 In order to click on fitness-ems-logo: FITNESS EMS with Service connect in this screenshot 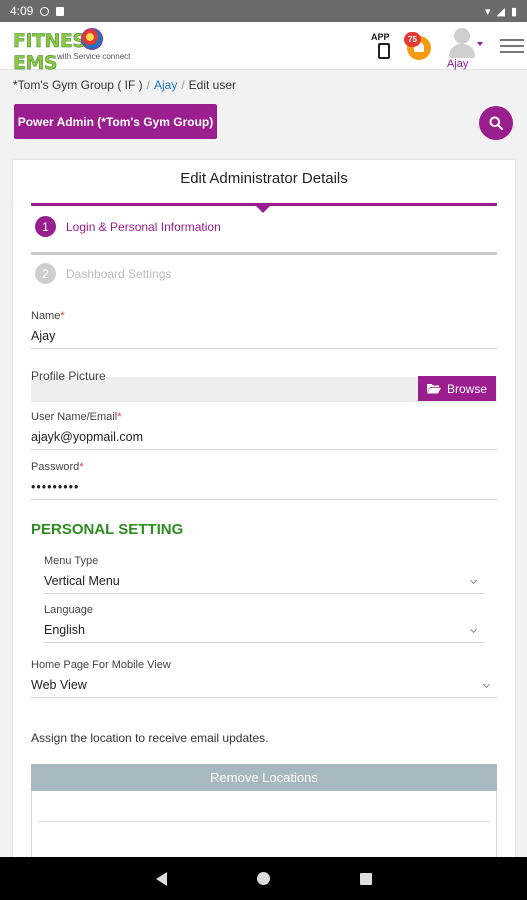, I will do `click(80, 51)`.